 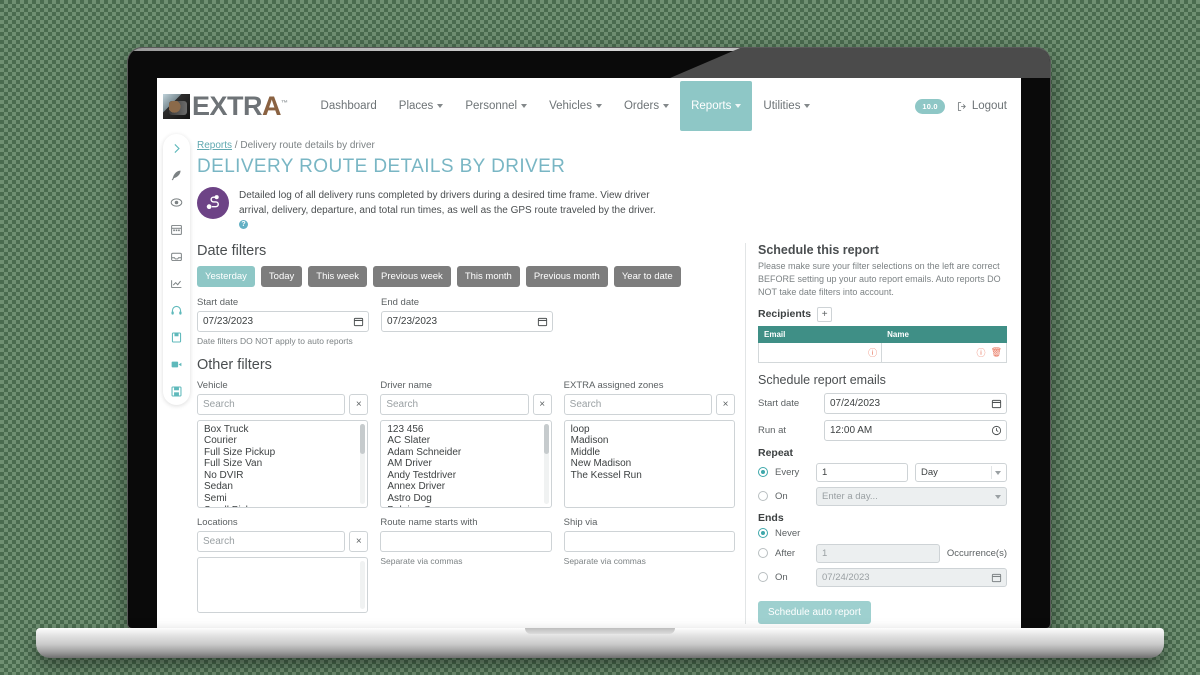 What do you see at coordinates (465, 430) in the screenshot?
I see `list-item: 123 456` at bounding box center [465, 430].